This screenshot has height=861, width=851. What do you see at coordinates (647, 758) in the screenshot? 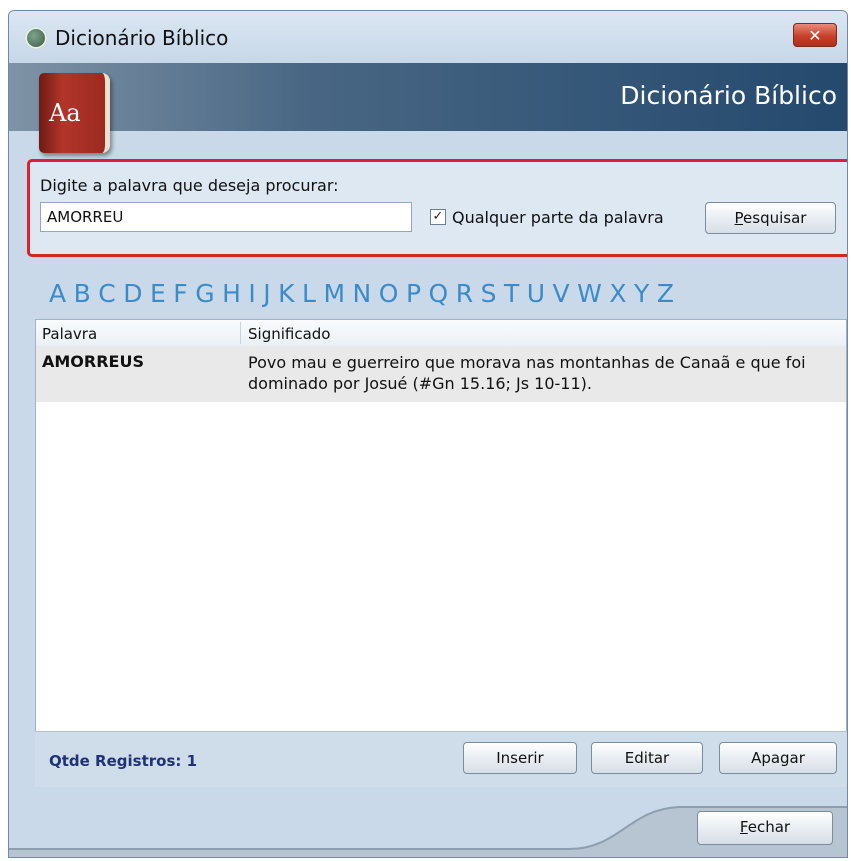
I see `edit-button: Editar` at bounding box center [647, 758].